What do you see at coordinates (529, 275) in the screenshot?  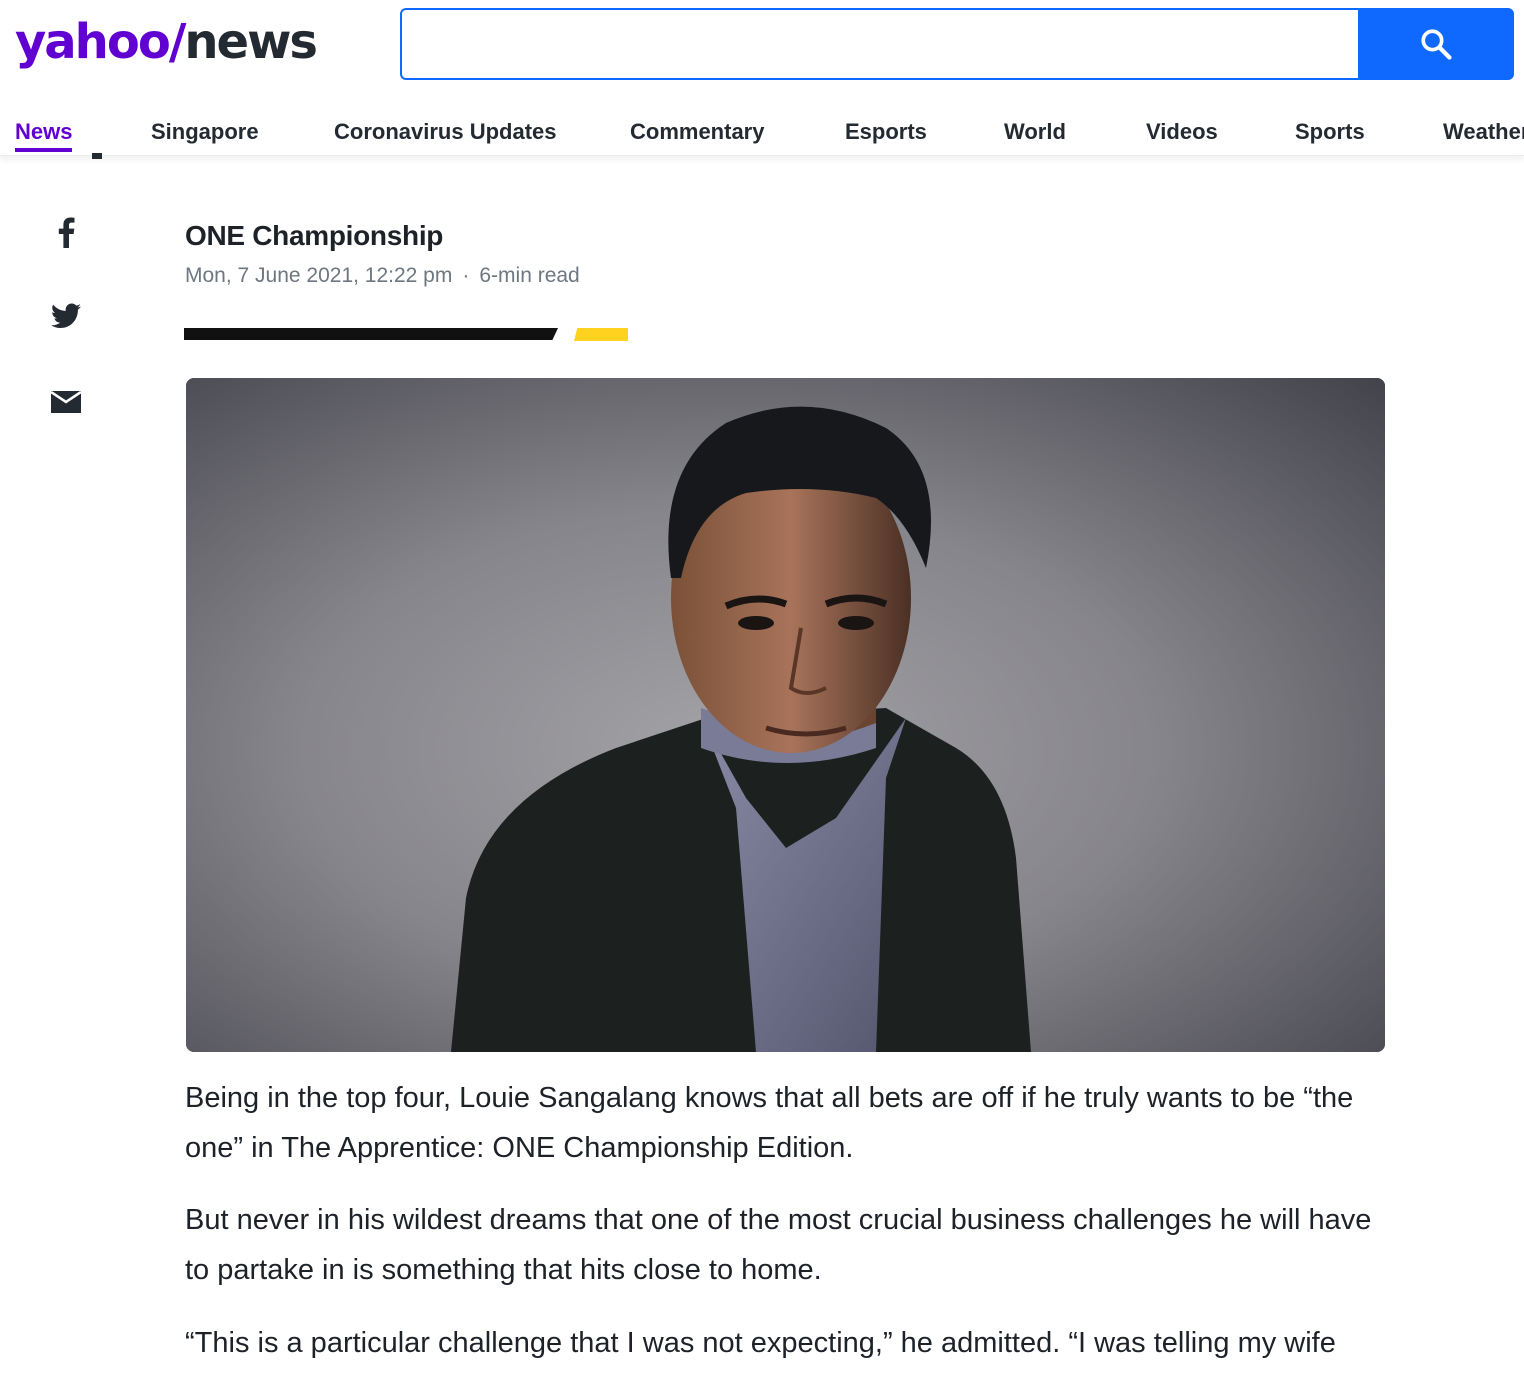 I see `article-read-time: 6-min read` at bounding box center [529, 275].